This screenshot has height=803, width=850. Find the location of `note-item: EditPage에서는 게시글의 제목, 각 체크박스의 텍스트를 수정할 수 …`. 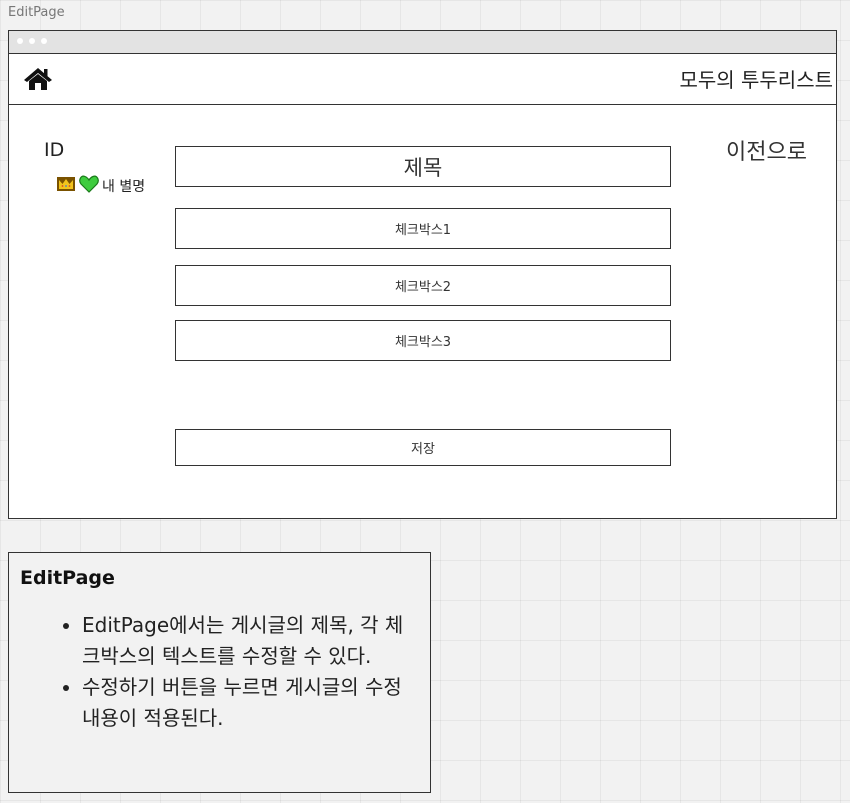

note-item: EditPage에서는 게시글의 제목, 각 체크박스의 텍스트를 수정할 수 … is located at coordinates (247, 641).